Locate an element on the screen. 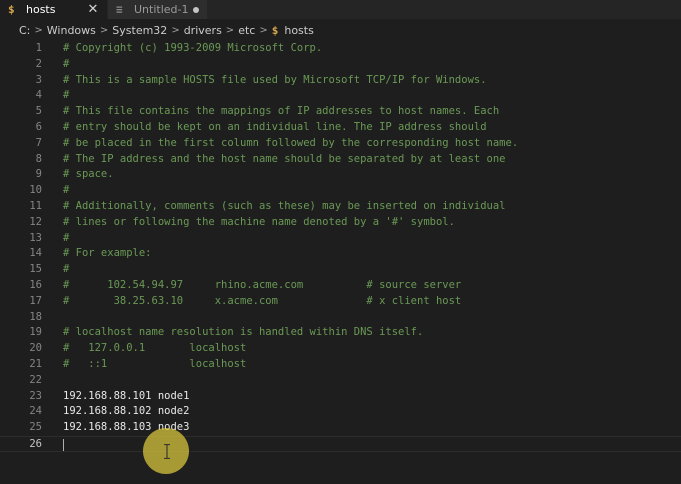 The height and width of the screenshot is (484, 681). code-line: 14 # For example: is located at coordinates (340, 254).